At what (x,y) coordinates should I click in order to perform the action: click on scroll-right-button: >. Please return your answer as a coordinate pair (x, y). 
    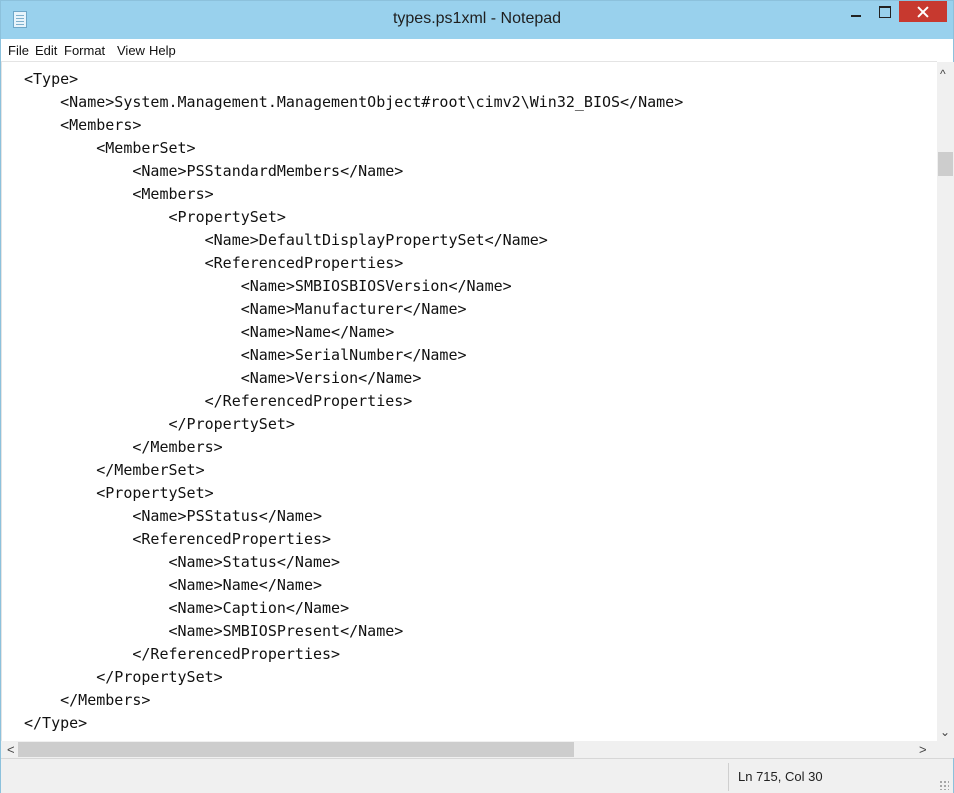
    Looking at the image, I should click on (923, 749).